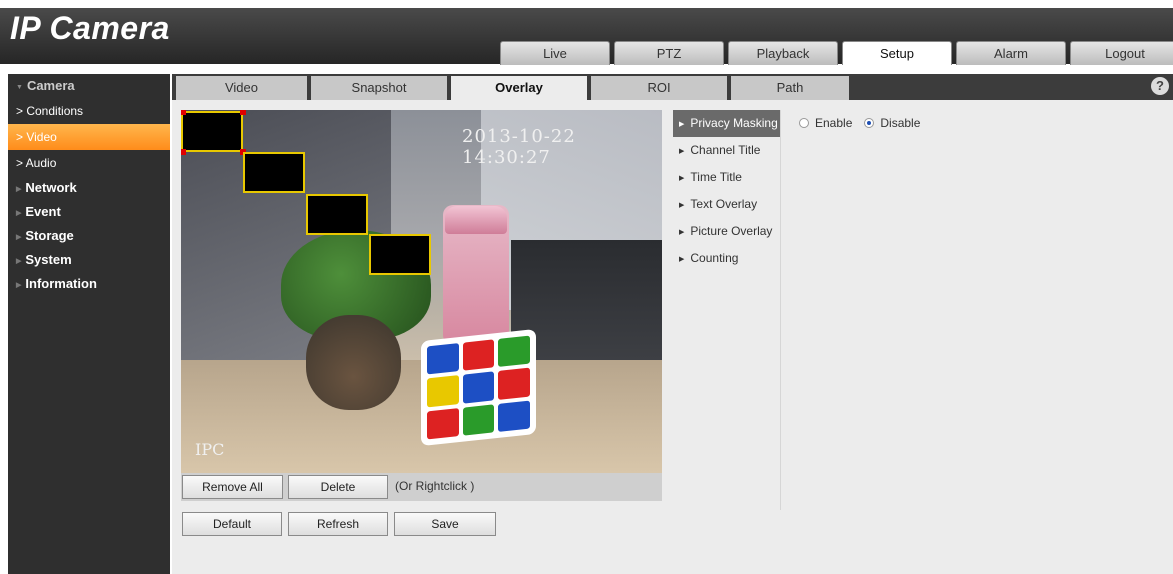 This screenshot has width=1173, height=574. Describe the element at coordinates (89, 188) in the screenshot. I see `sidebar-group-network: ▶ Network` at that location.